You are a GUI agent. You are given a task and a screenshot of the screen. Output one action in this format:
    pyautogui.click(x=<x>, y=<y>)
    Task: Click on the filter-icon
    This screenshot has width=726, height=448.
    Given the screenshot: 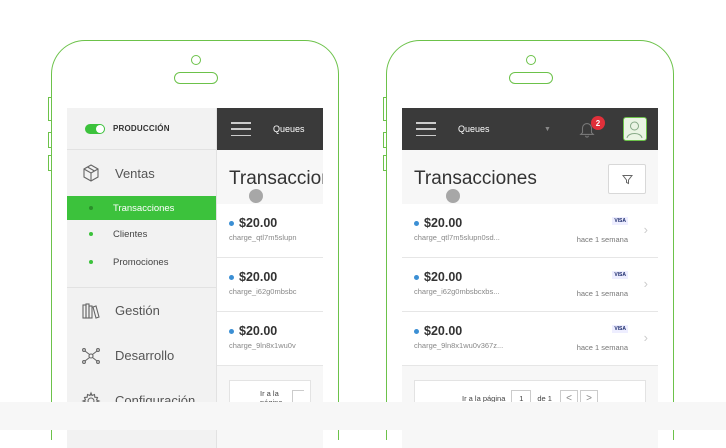 What is the action you would take?
    pyautogui.click(x=627, y=179)
    